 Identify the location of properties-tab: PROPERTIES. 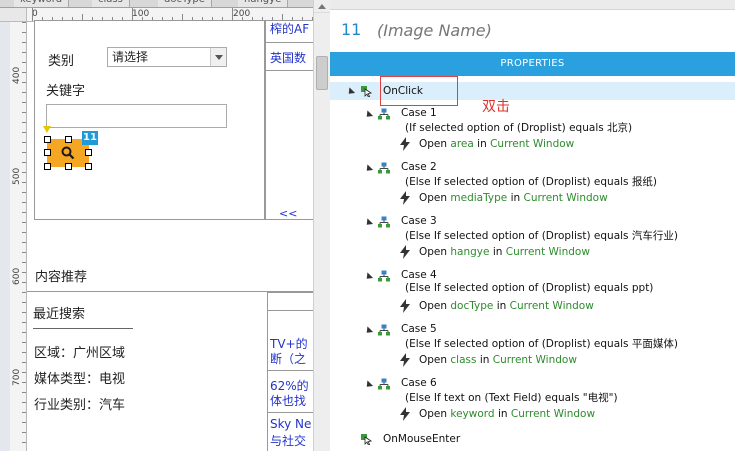
(532, 64).